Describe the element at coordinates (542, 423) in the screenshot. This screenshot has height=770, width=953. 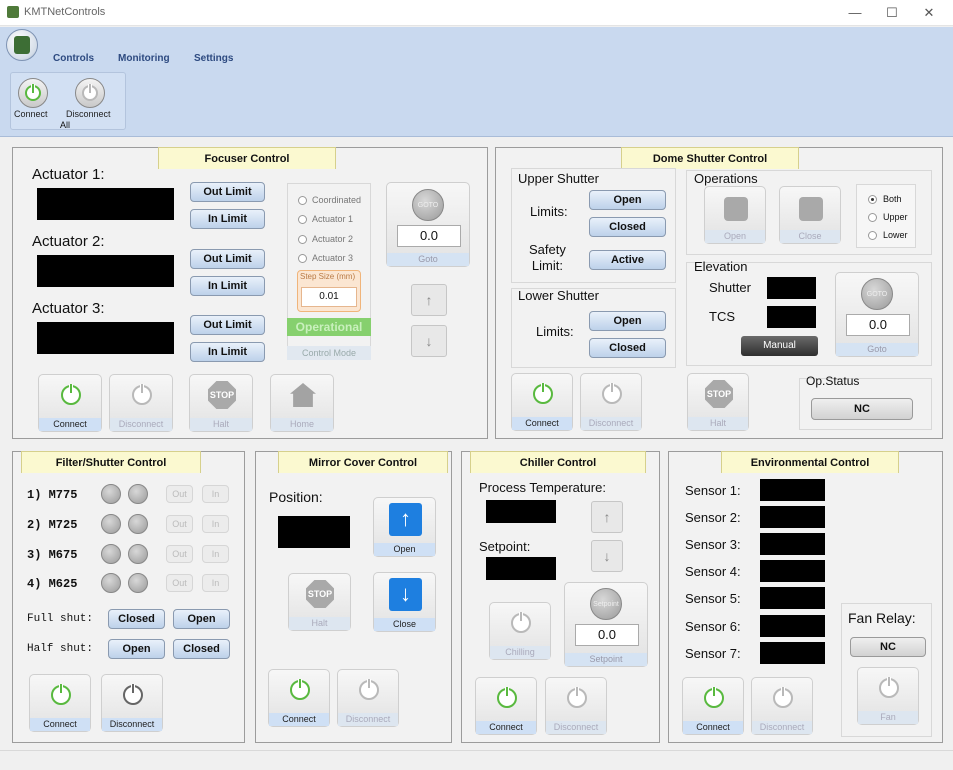
I see `dome-connect-label: Connect` at that location.